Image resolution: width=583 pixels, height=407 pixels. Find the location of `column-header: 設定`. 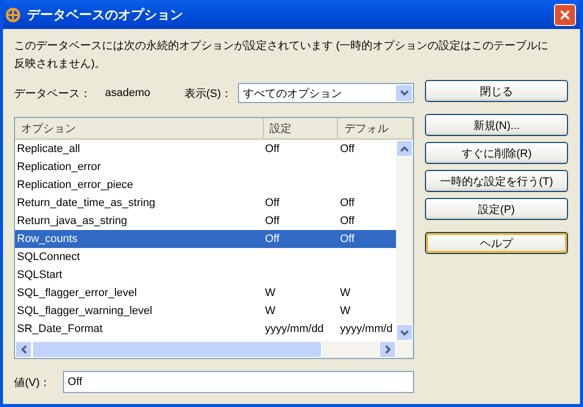

column-header: 設定 is located at coordinates (301, 128).